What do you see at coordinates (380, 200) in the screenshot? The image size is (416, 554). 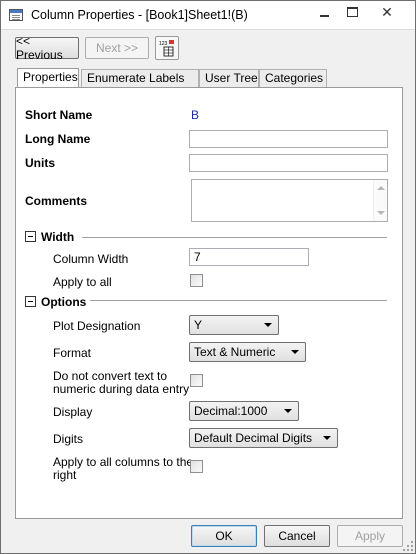 I see `comments-scrollbar` at bounding box center [380, 200].